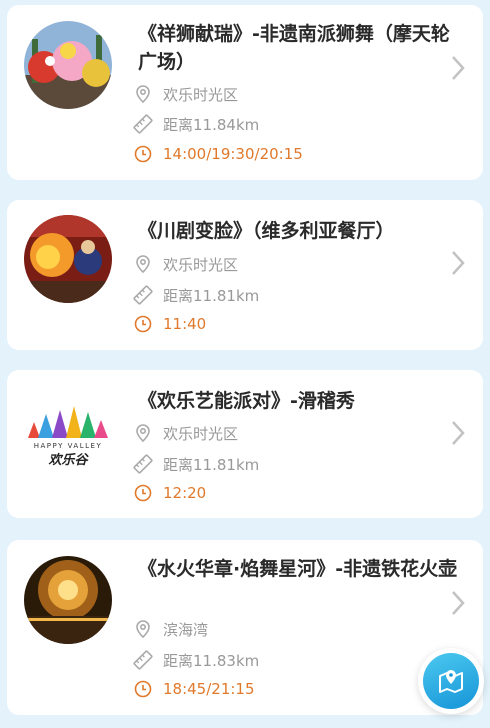  Describe the element at coordinates (185, 324) in the screenshot. I see `time-text: 11:40` at that location.